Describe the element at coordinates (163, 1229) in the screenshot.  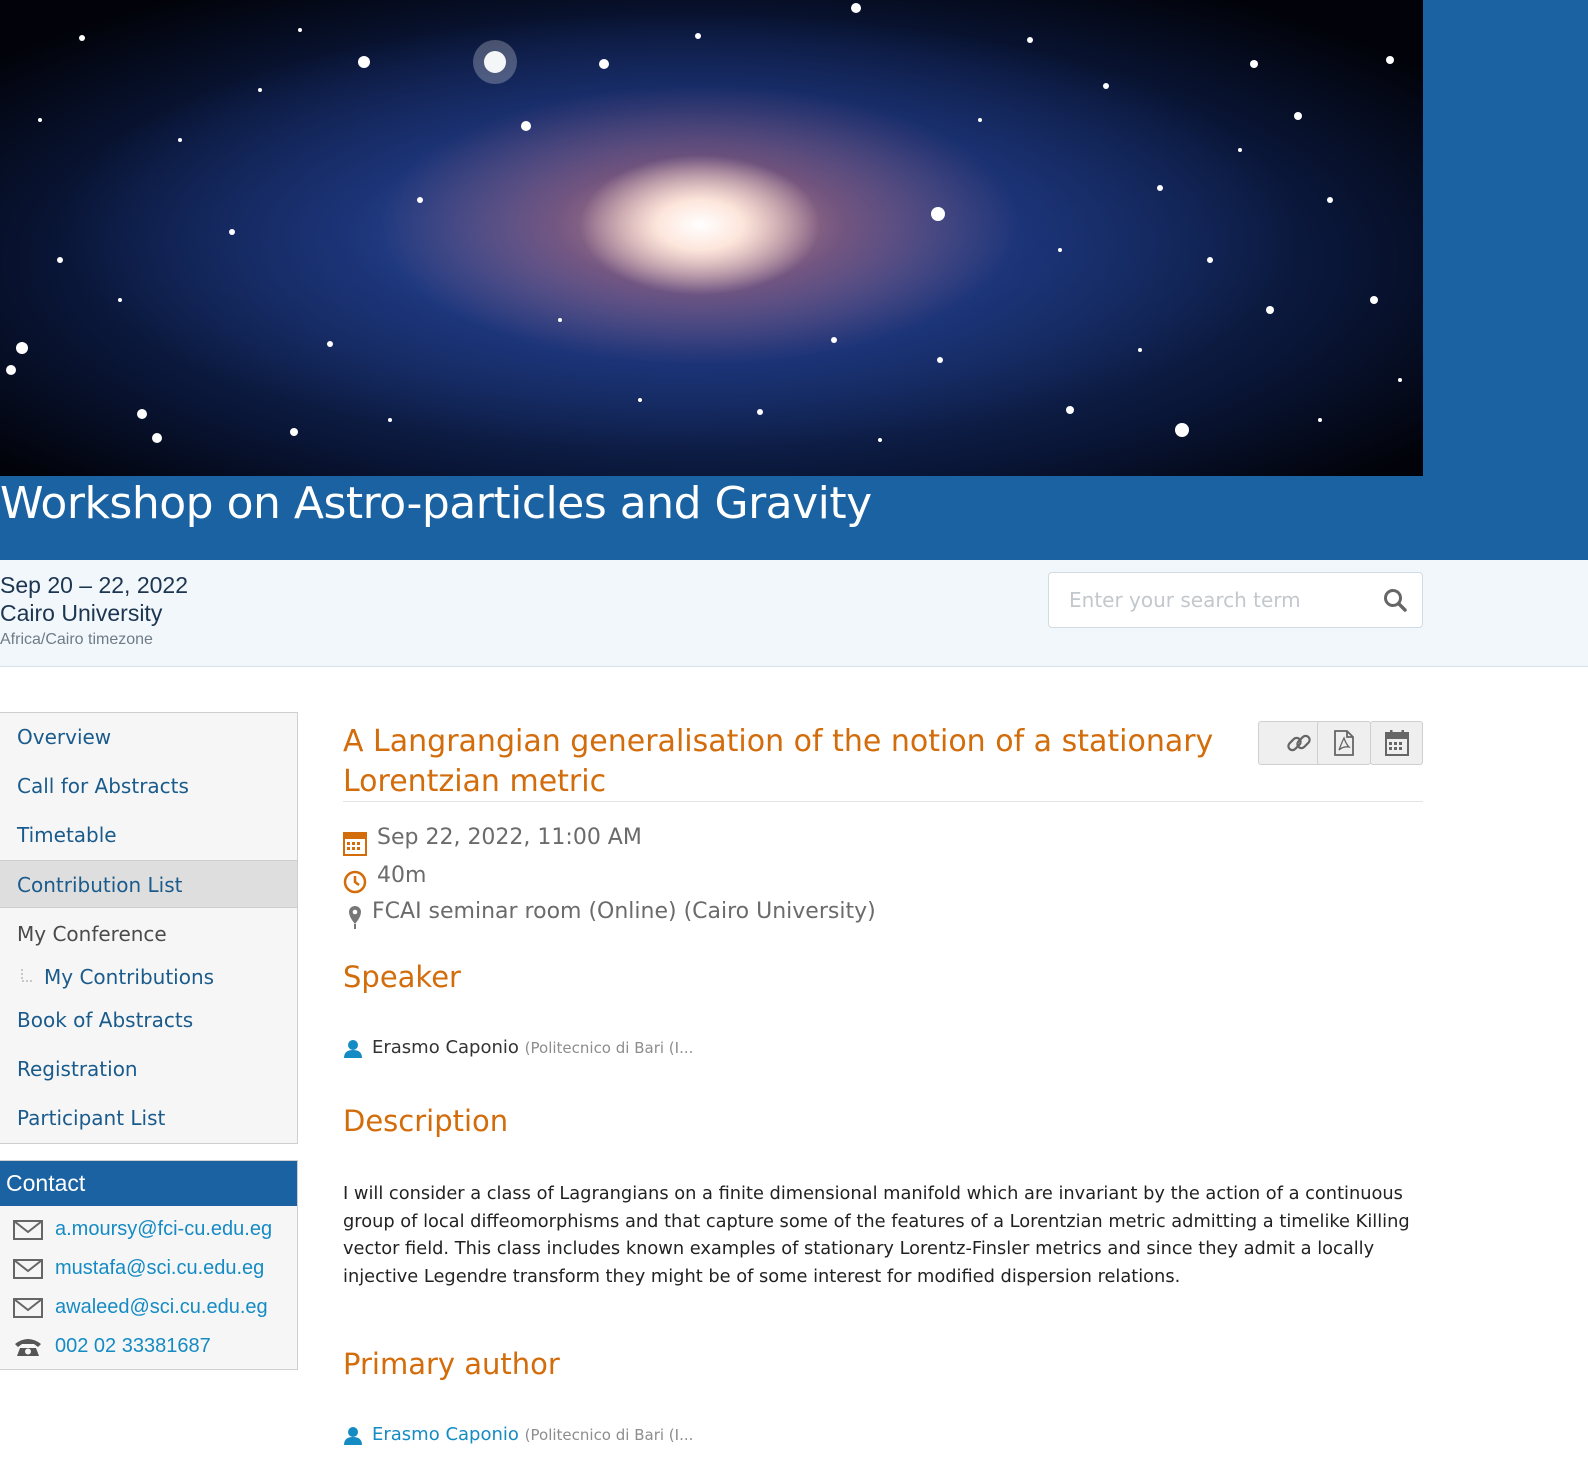
I see `contact-email-link: a.moursy@fci-cu.edu.eg` at that location.